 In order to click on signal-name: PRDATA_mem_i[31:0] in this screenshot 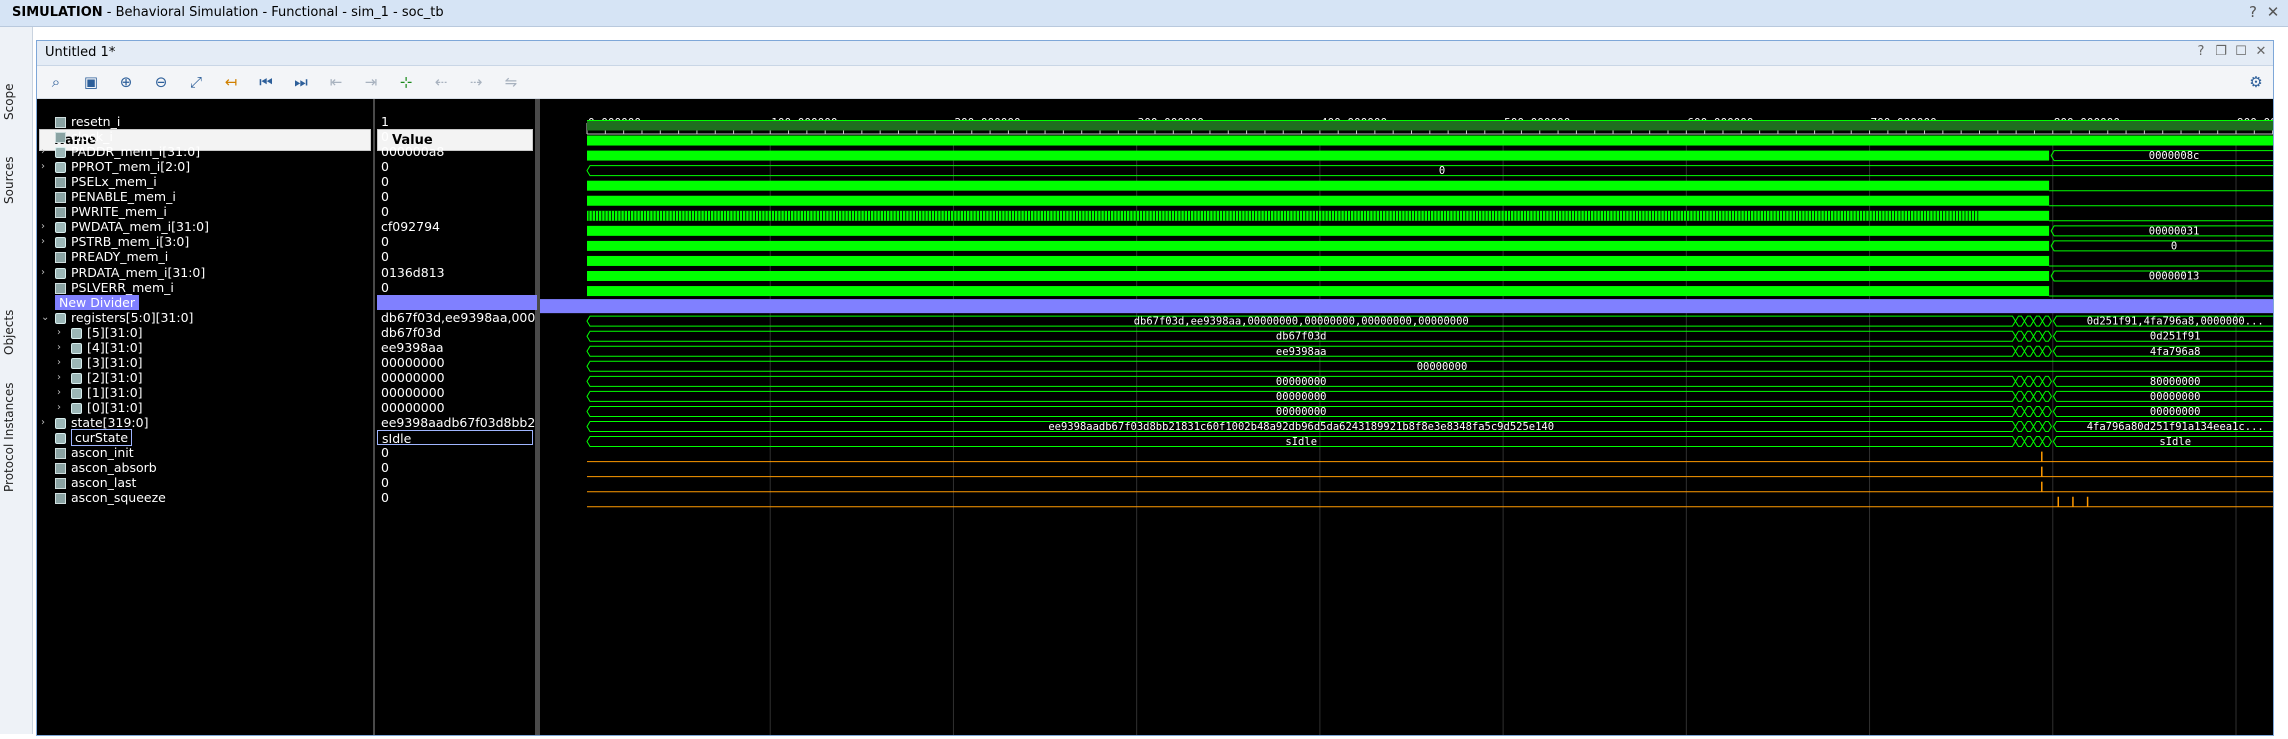, I will do `click(138, 272)`.